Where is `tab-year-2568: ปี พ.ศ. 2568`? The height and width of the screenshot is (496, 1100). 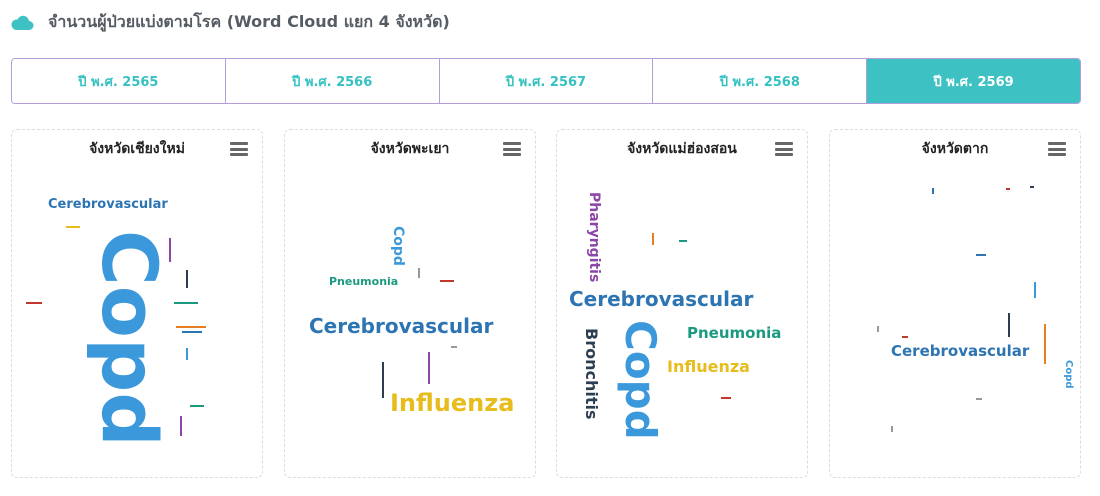
tab-year-2568: ปี พ.ศ. 2568 is located at coordinates (760, 81).